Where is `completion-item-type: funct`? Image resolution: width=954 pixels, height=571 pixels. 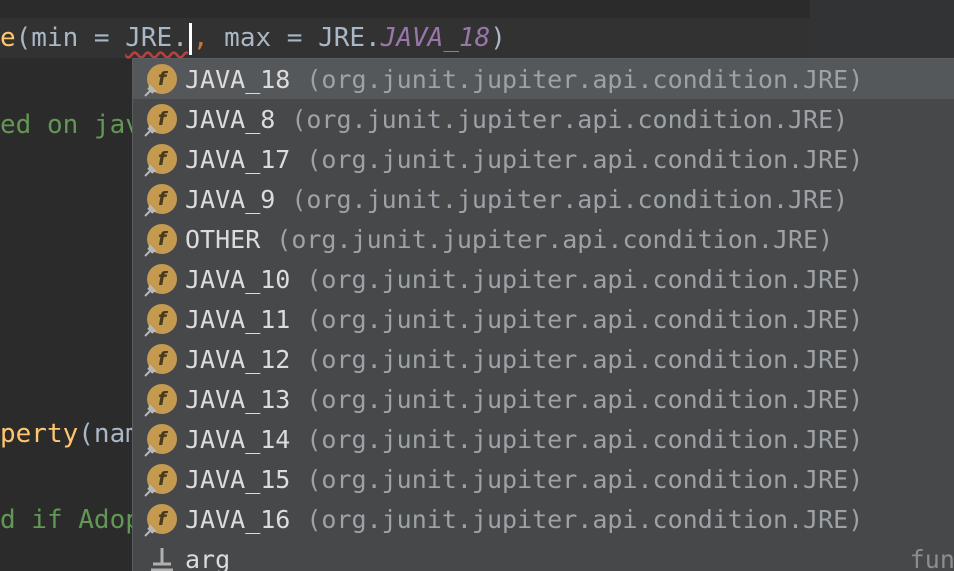
completion-item-type: funct is located at coordinates (932, 558).